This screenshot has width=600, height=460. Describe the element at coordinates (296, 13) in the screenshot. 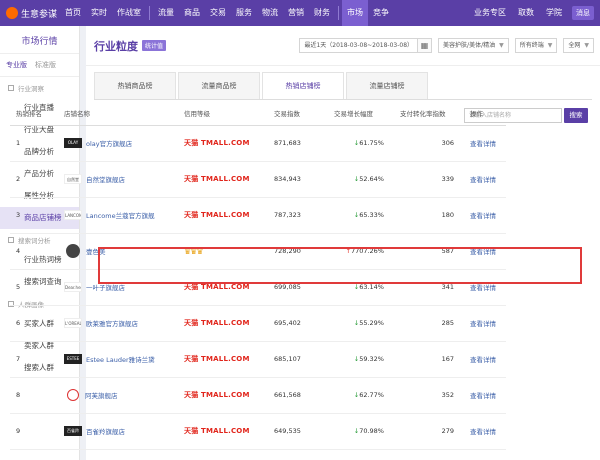

I see `nav-item: 营销` at that location.